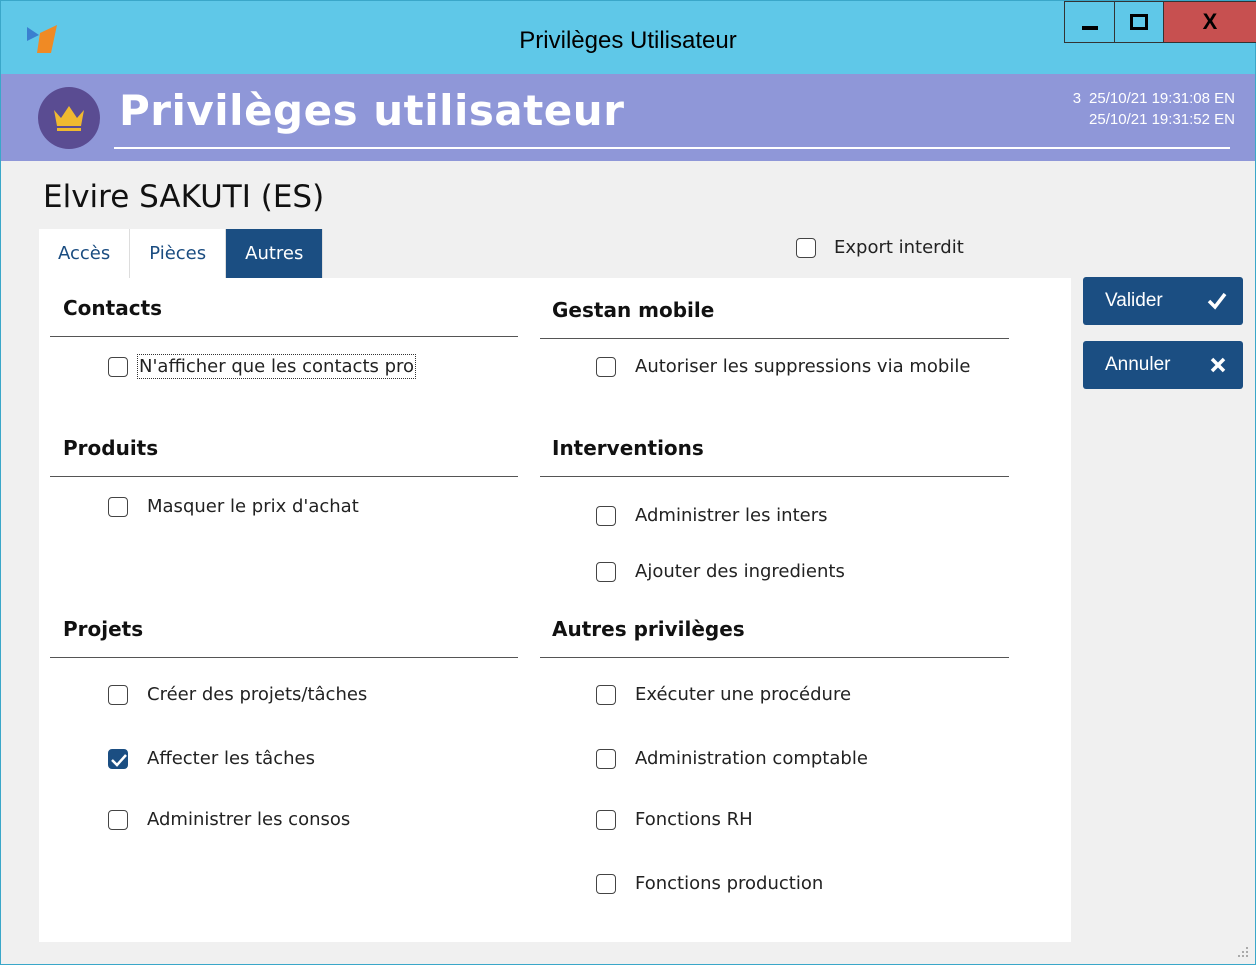  I want to click on crown-badge, so click(69, 118).